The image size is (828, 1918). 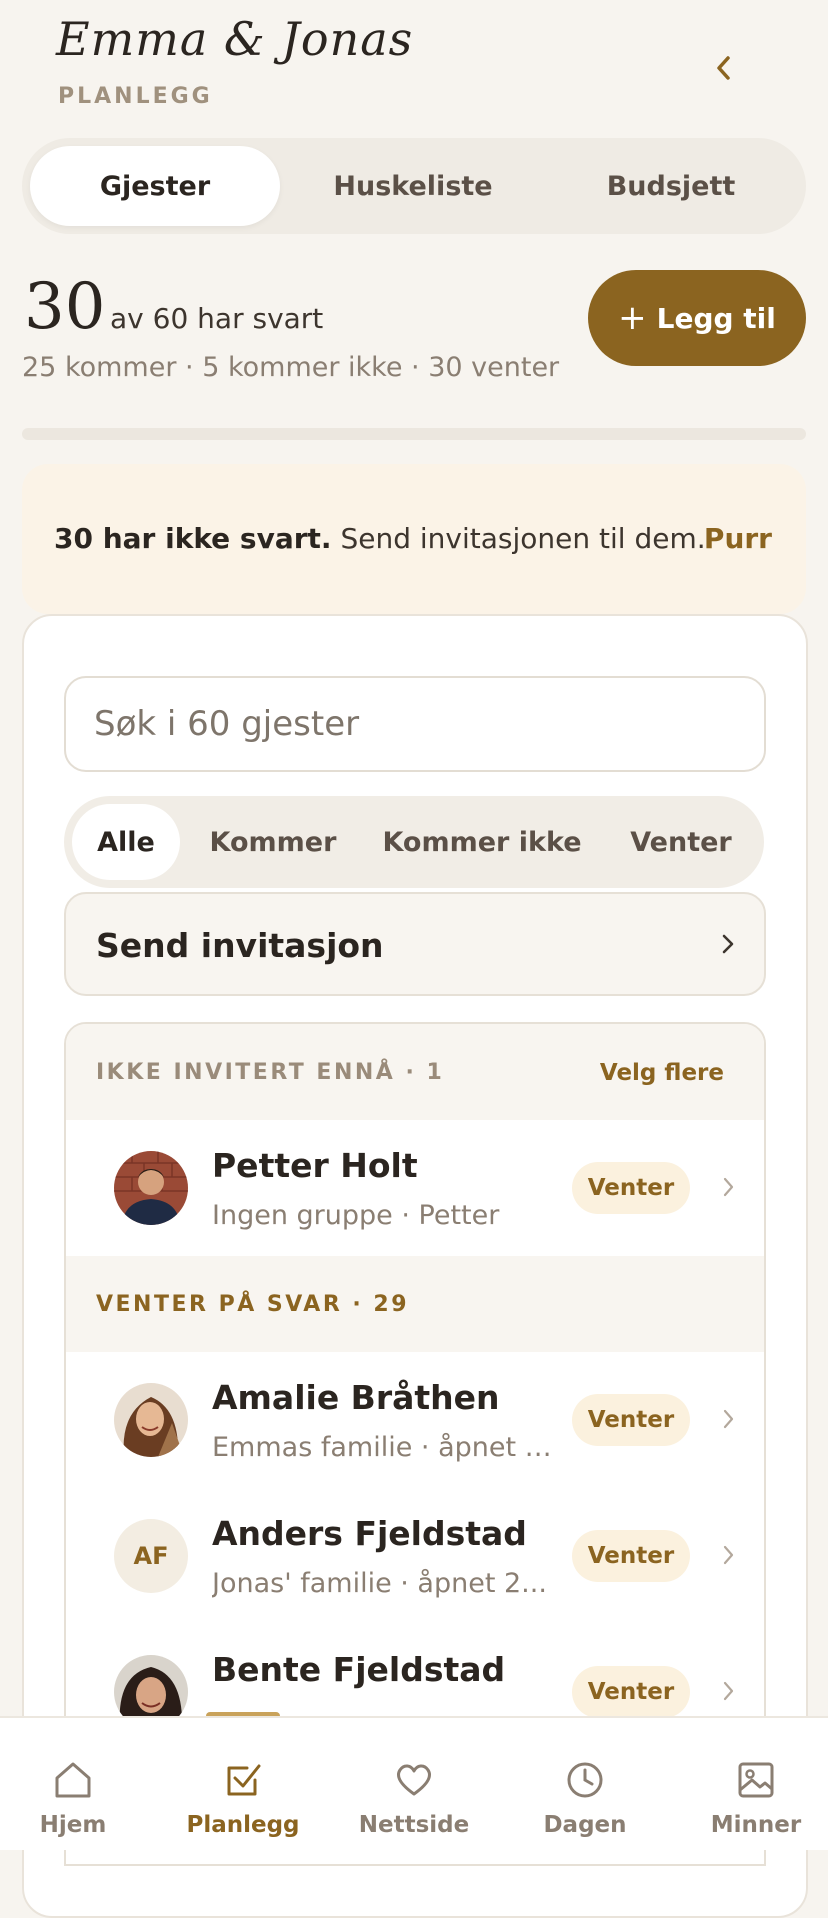 I want to click on guest-name: Amalie Bråthen, so click(x=356, y=1397).